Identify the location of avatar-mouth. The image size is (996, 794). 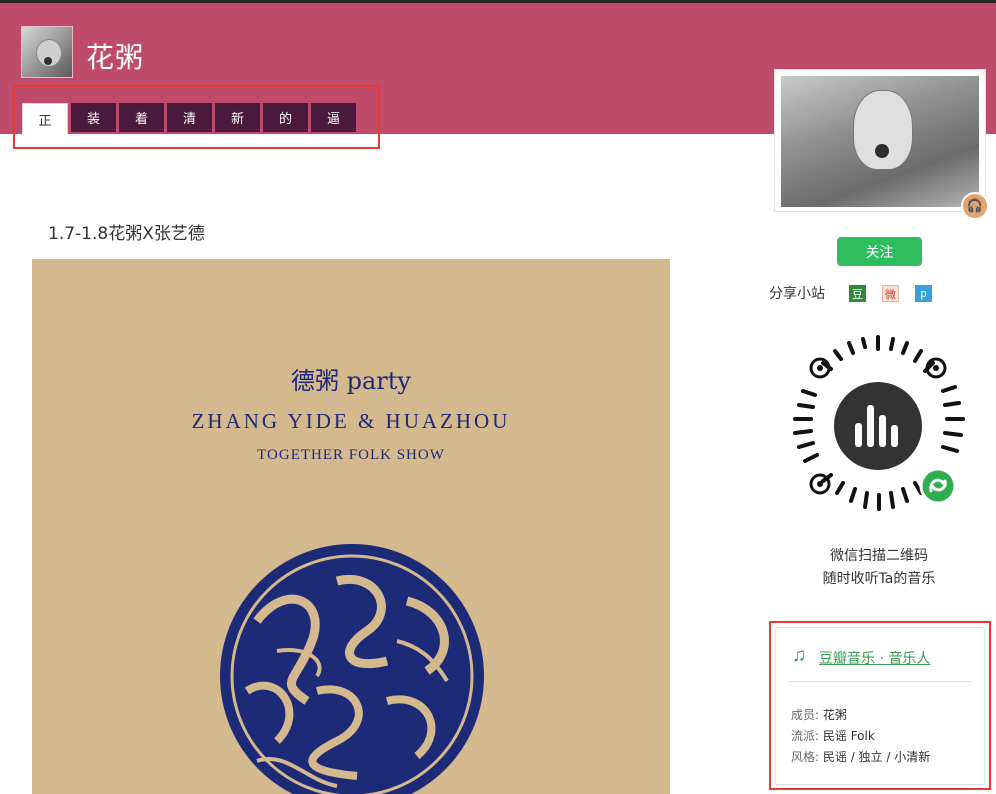
(48, 61).